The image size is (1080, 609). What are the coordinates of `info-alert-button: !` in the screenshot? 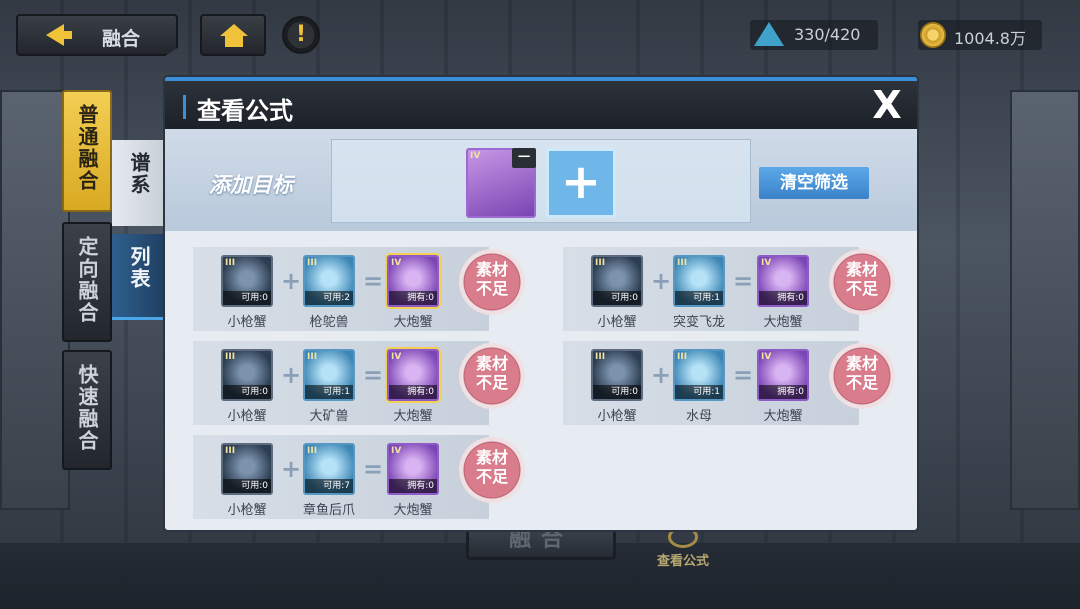 It's located at (301, 35).